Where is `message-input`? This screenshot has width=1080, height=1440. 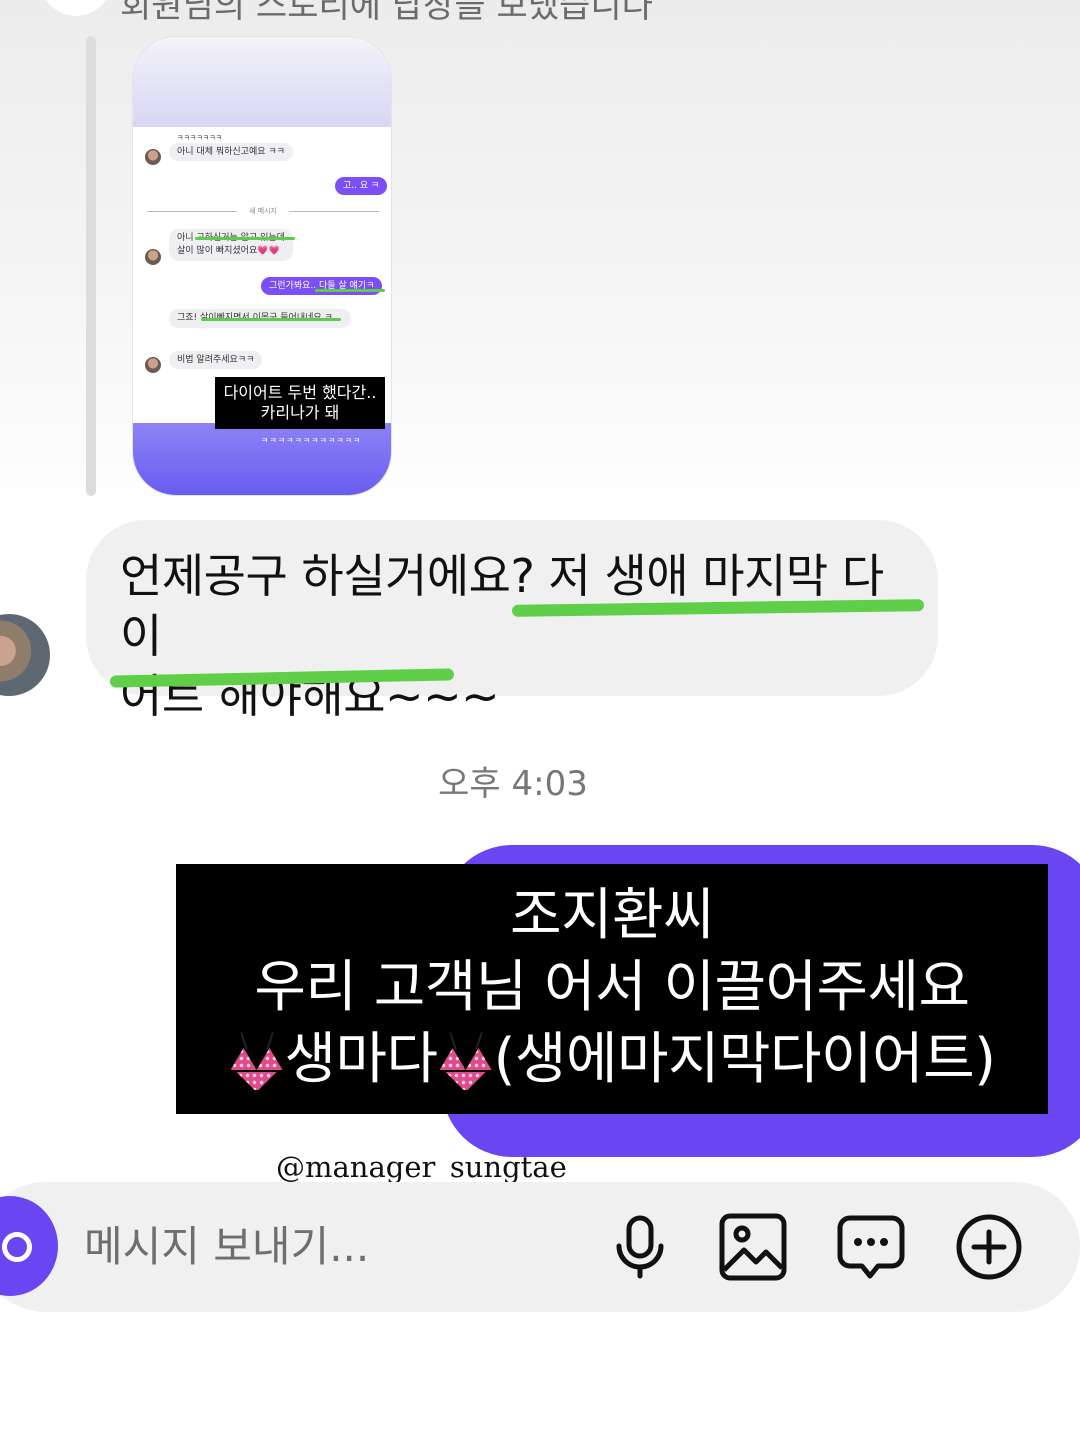 message-input is located at coordinates (334, 1246).